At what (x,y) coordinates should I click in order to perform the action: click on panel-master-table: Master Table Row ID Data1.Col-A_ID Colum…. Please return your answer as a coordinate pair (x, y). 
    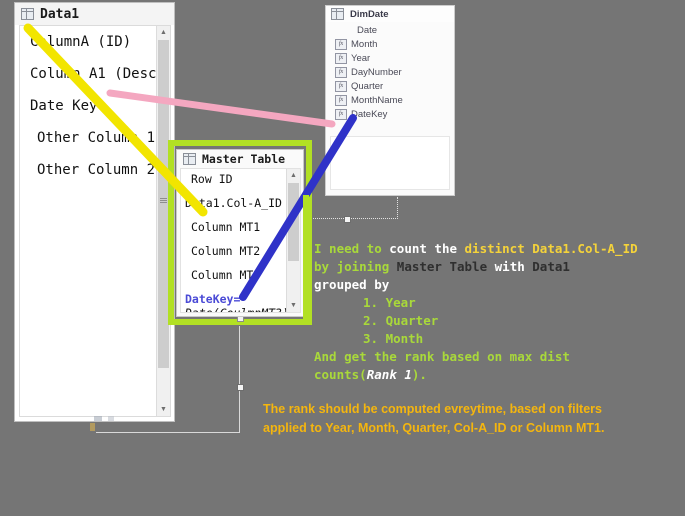
    Looking at the image, I should click on (240, 233).